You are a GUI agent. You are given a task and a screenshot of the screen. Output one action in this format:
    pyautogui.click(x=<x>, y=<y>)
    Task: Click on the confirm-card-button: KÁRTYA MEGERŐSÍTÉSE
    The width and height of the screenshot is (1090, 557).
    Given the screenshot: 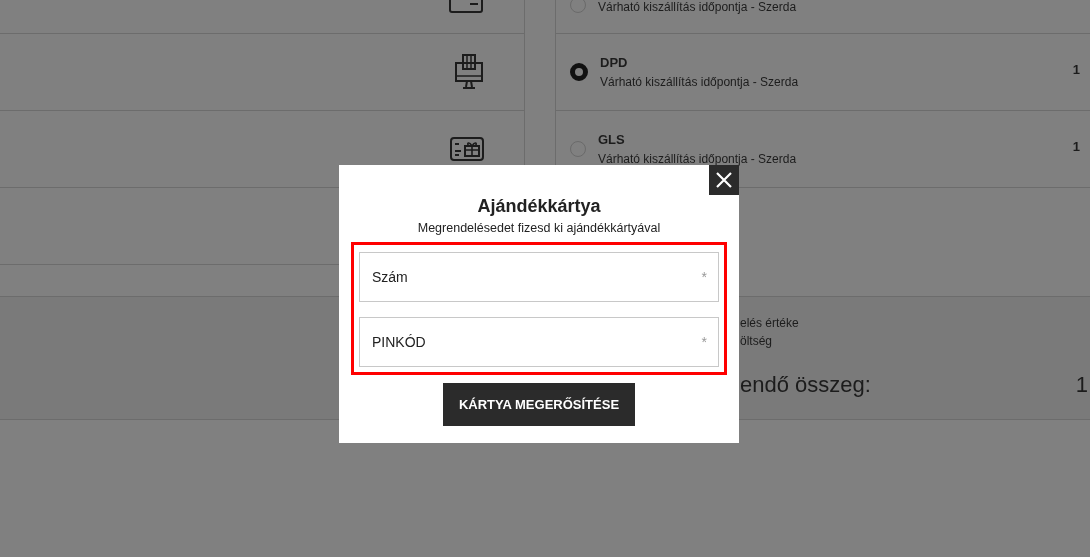 What is the action you would take?
    pyautogui.click(x=539, y=404)
    